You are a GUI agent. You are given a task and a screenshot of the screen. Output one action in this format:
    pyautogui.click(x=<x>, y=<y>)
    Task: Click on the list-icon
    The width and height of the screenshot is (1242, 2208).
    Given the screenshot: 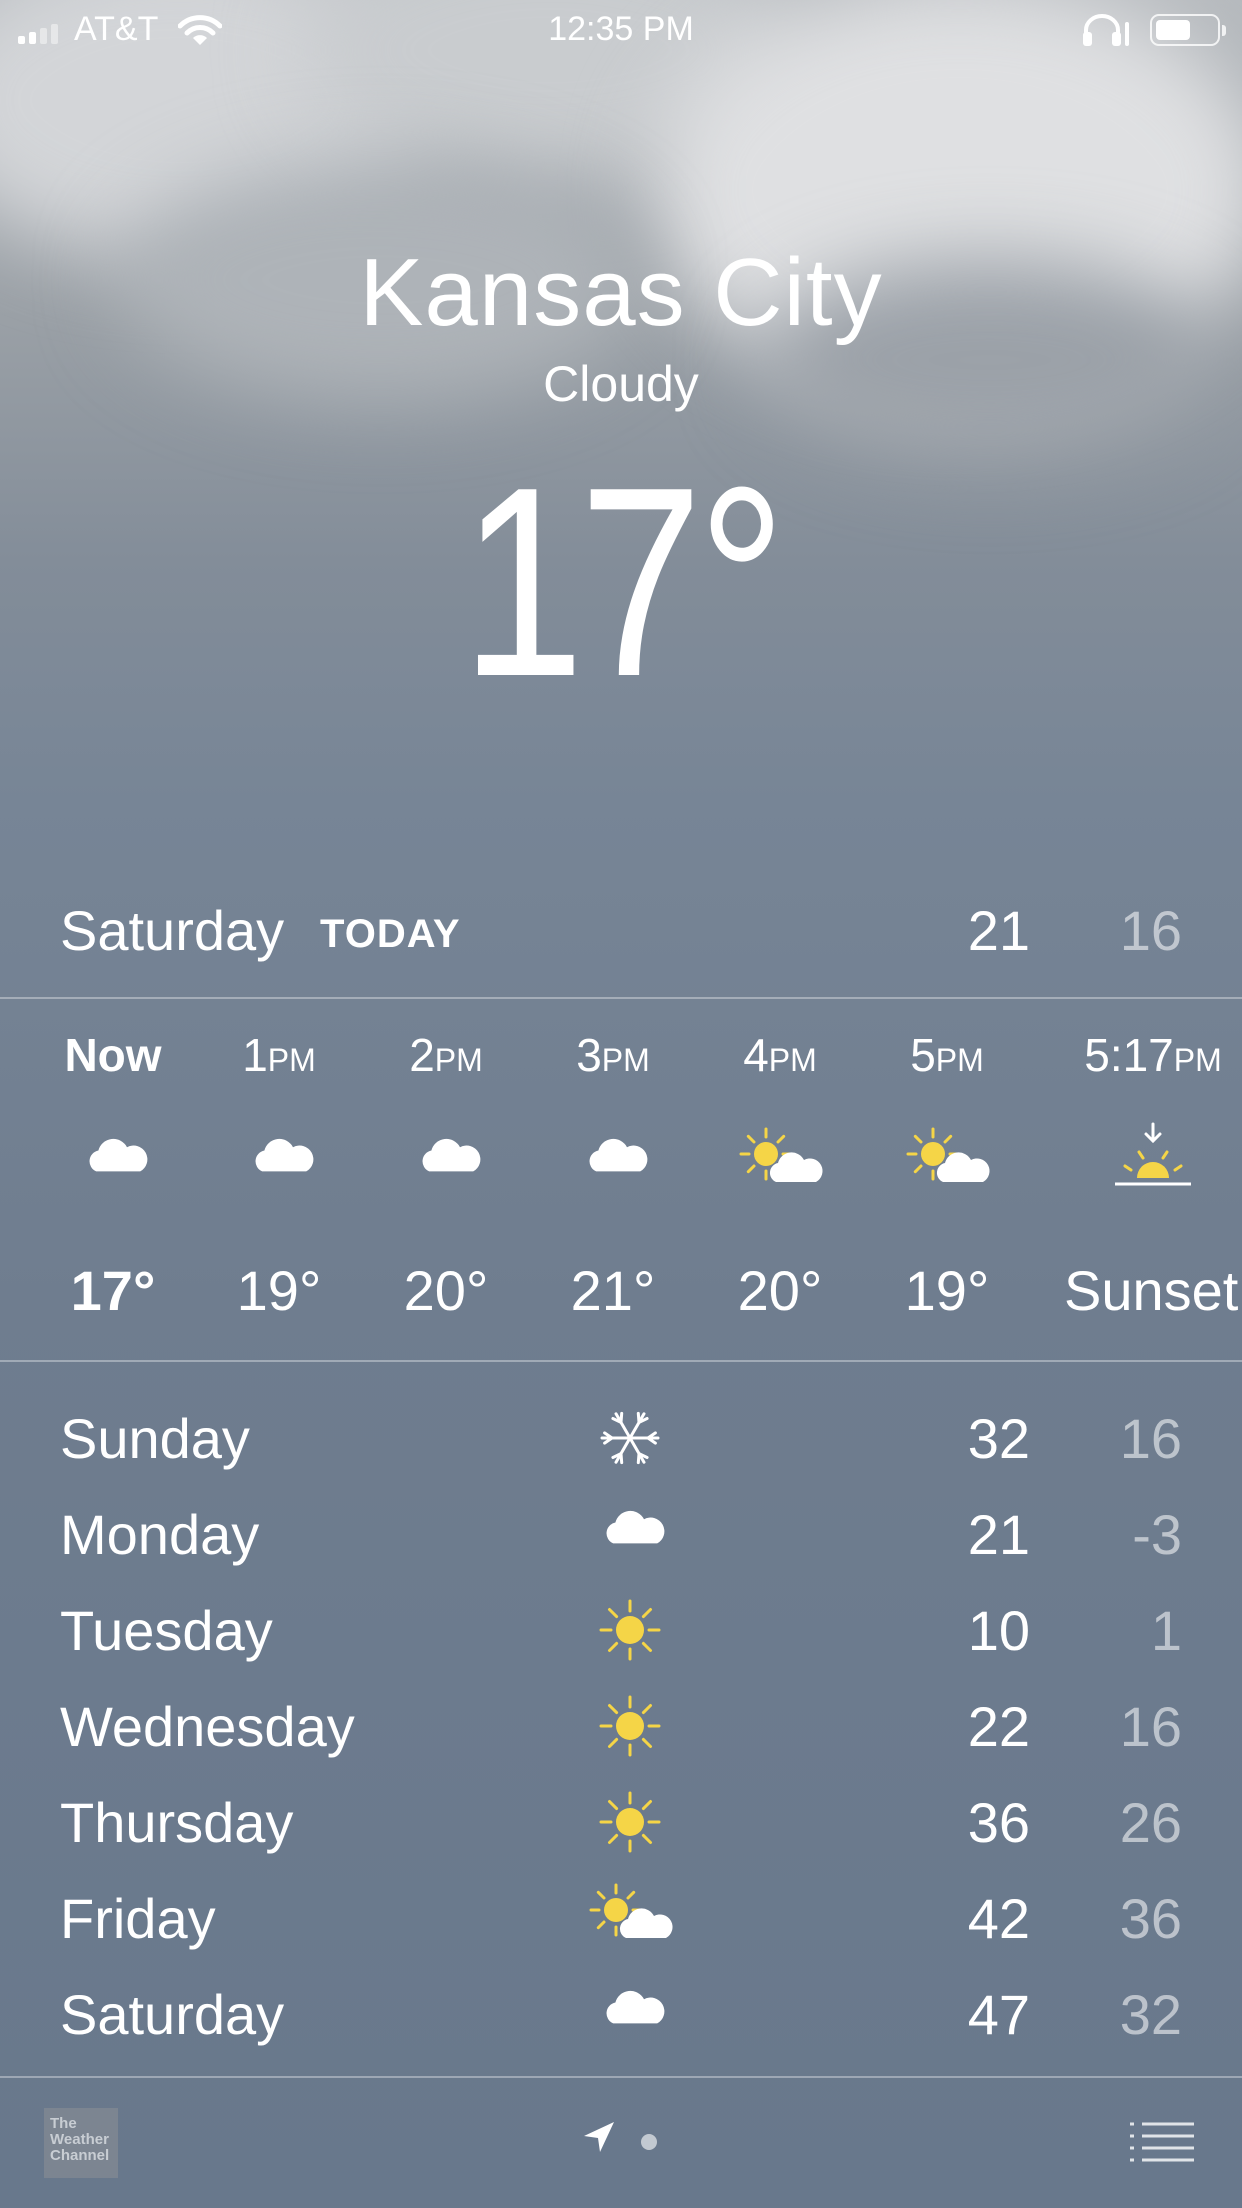 What is the action you would take?
    pyautogui.click(x=1162, y=2142)
    